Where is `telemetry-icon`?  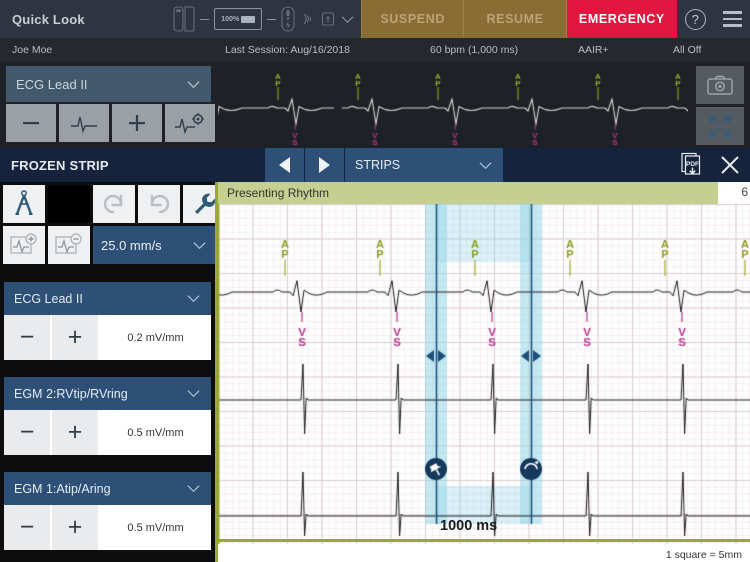 telemetry-icon is located at coordinates (307, 19).